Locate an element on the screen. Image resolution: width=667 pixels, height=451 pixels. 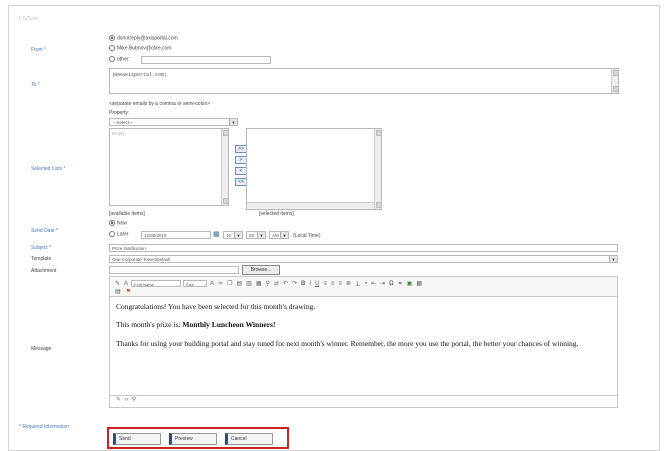
minute-select: 20 ▼ is located at coordinates (256, 235).